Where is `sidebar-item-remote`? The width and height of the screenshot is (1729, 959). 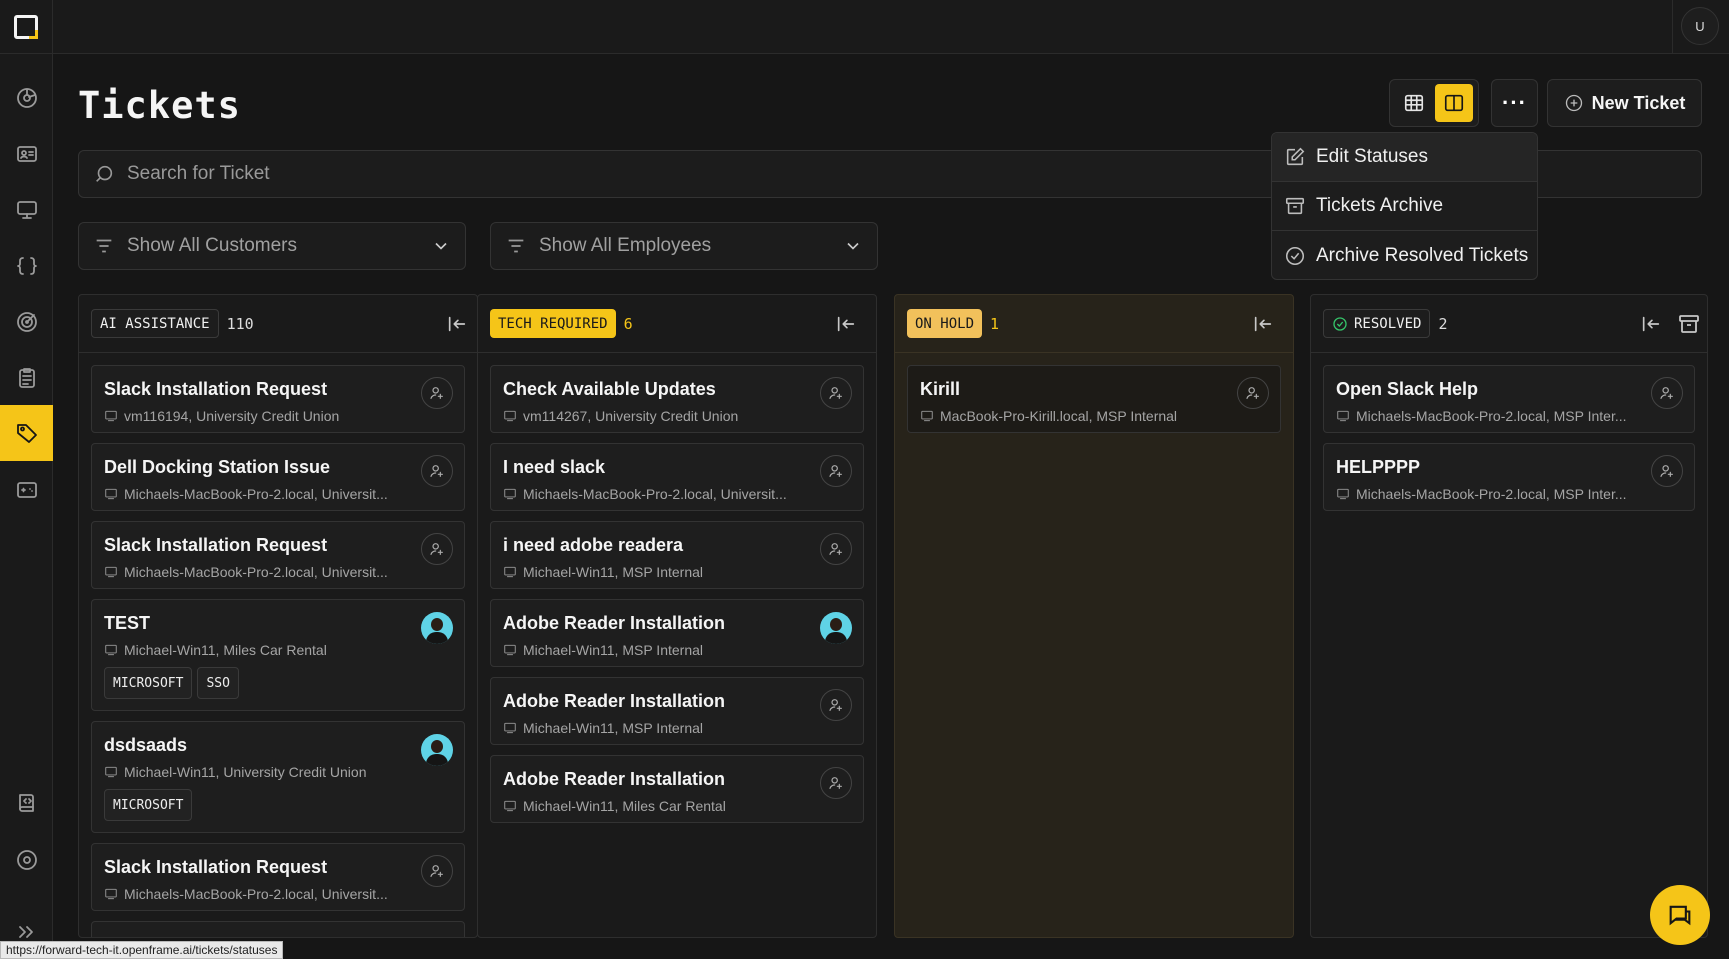 sidebar-item-remote is located at coordinates (26, 490).